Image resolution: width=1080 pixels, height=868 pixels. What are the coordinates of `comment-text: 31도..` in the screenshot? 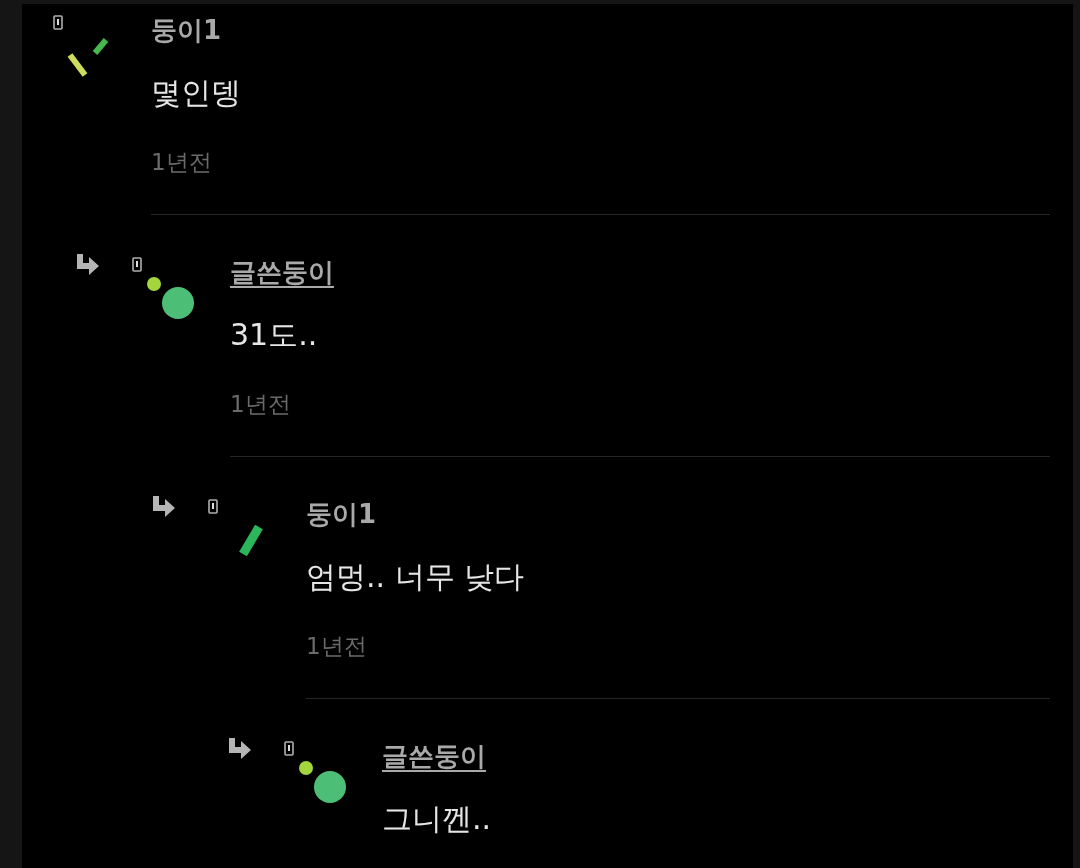 It's located at (274, 335).